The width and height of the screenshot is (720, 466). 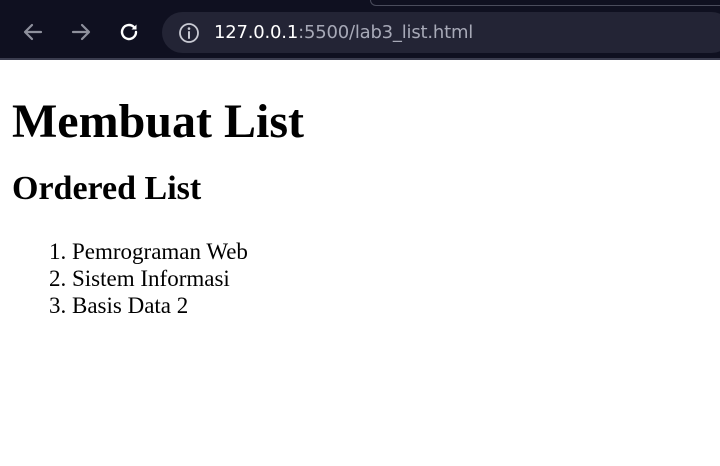 I want to click on list-item: Basis Data 2, so click(x=390, y=305).